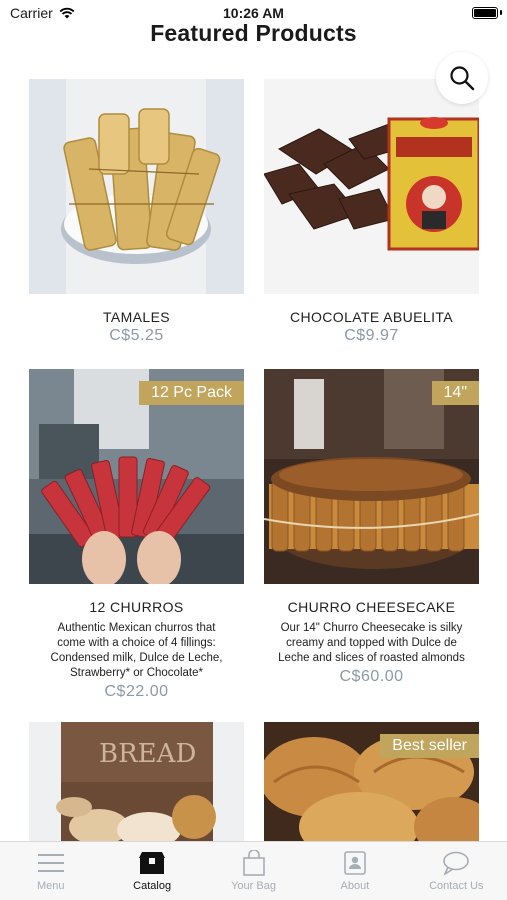 The image size is (507, 900). I want to click on status-time: 10:26 AM, so click(253, 13).